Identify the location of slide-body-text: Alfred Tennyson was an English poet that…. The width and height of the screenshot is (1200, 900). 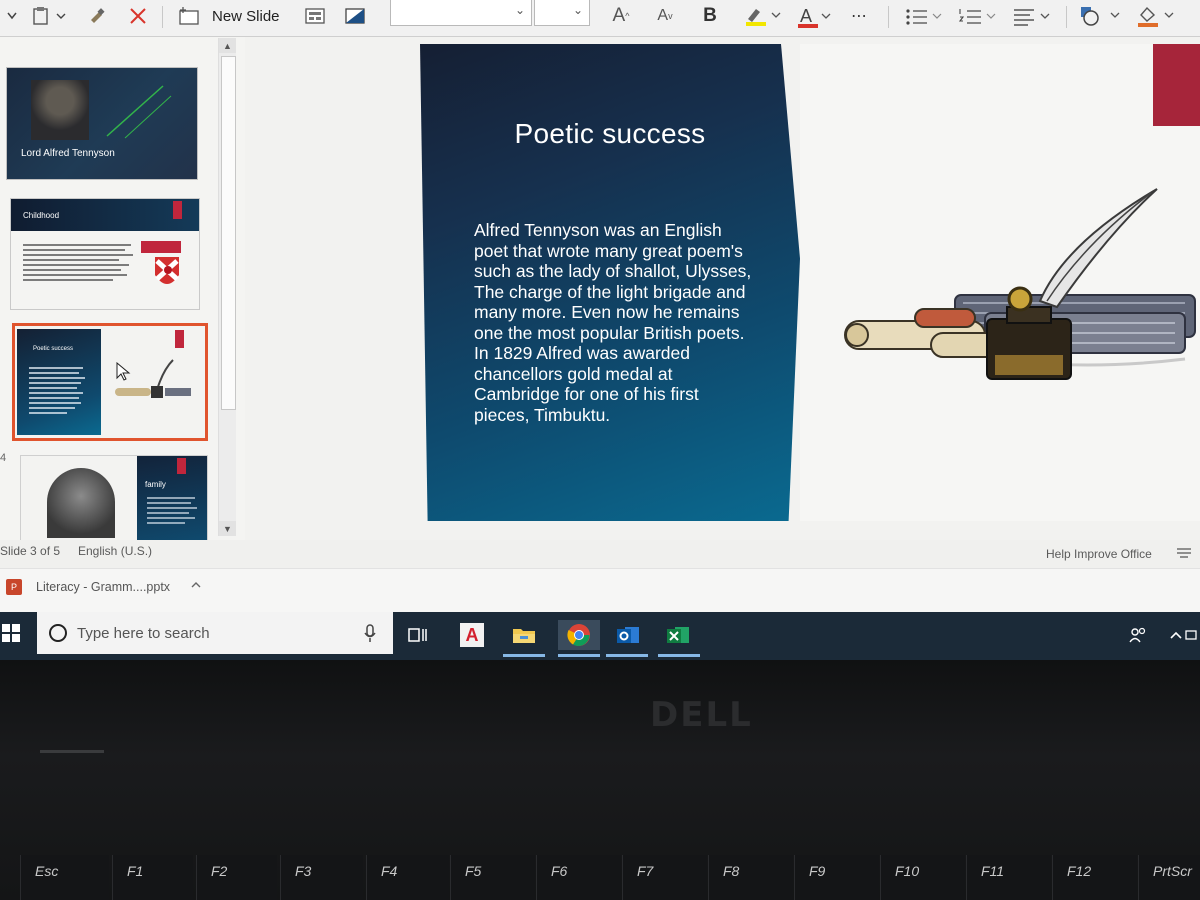
(615, 322).